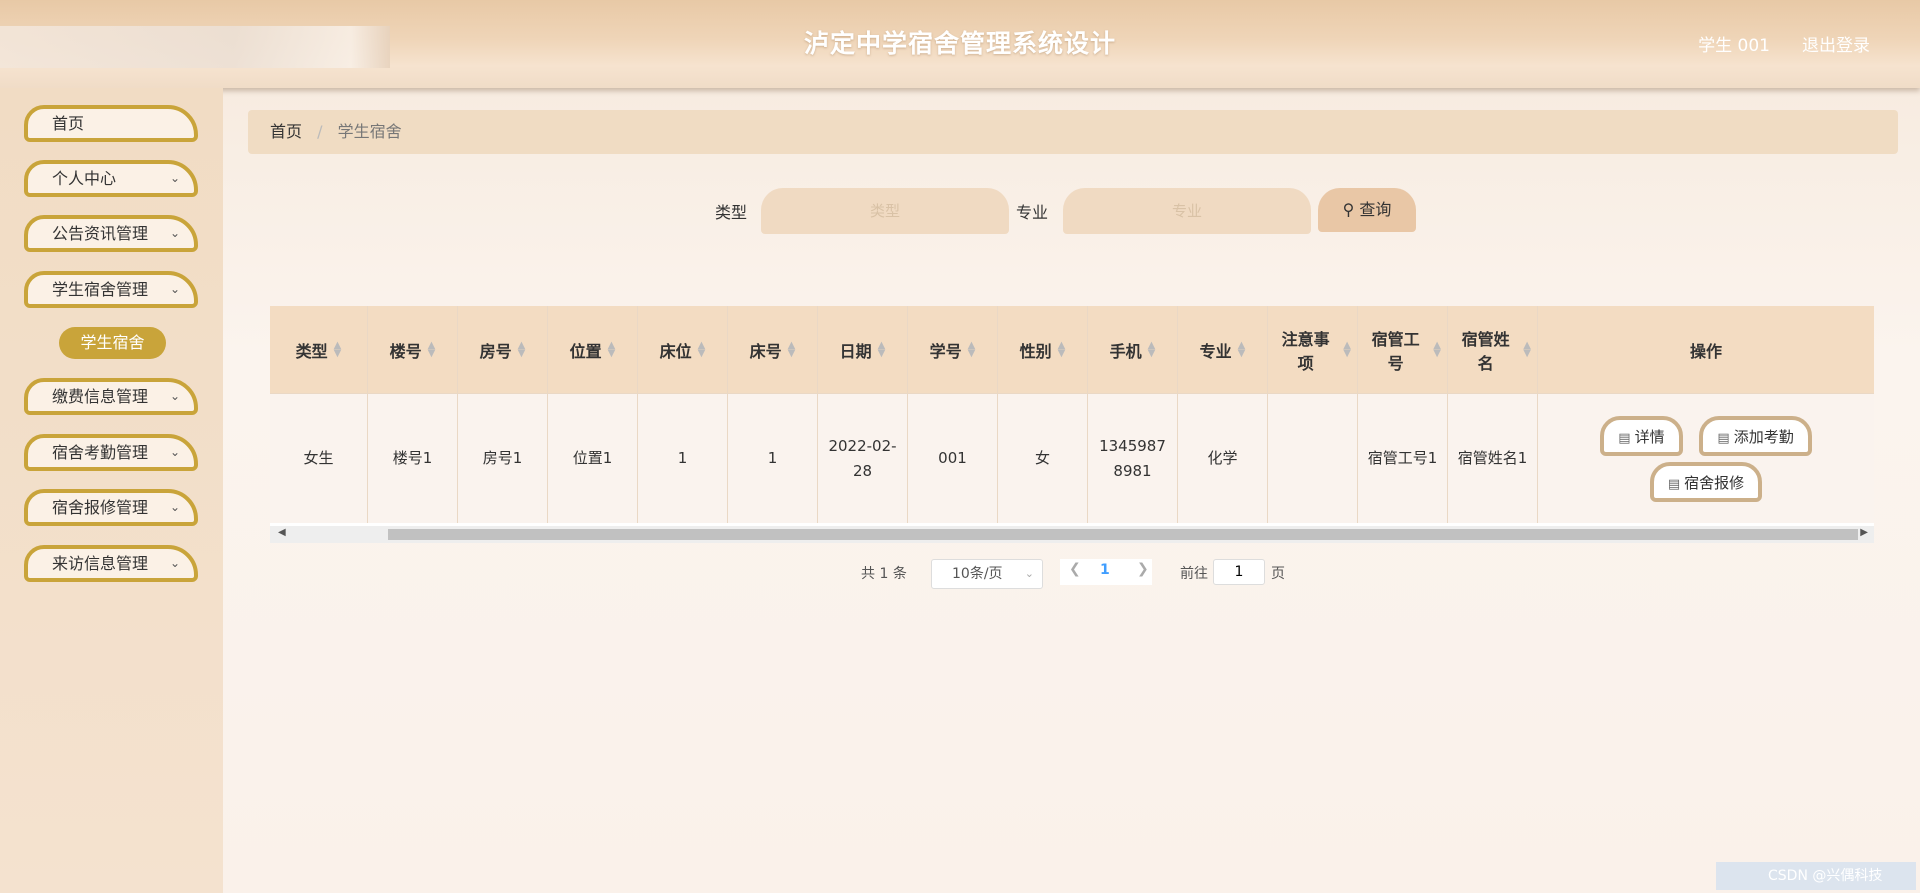 The image size is (1920, 893). I want to click on table-cell-manager-name: 宿管姓名1, so click(1493, 458).